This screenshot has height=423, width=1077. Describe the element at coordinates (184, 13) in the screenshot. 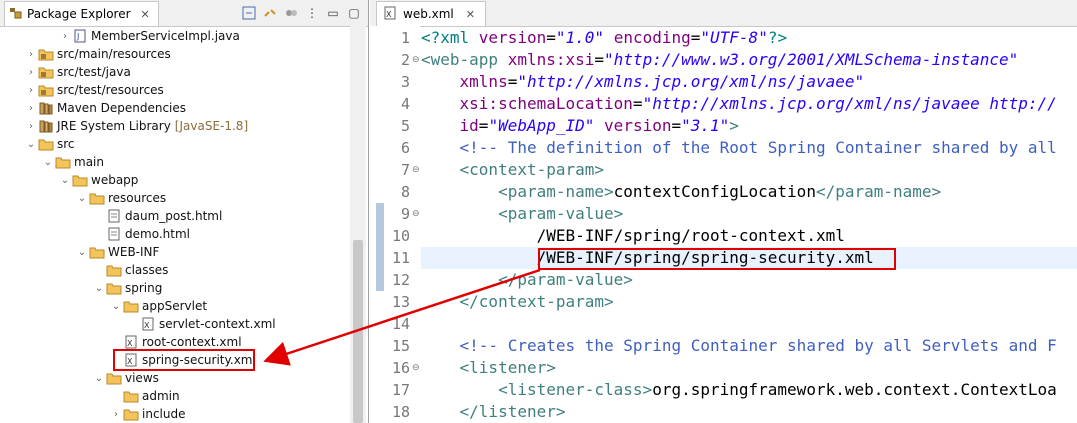

I see `package-explorer-tabbar: Package Explorer ✕ ⋮ ▭ ▢` at that location.